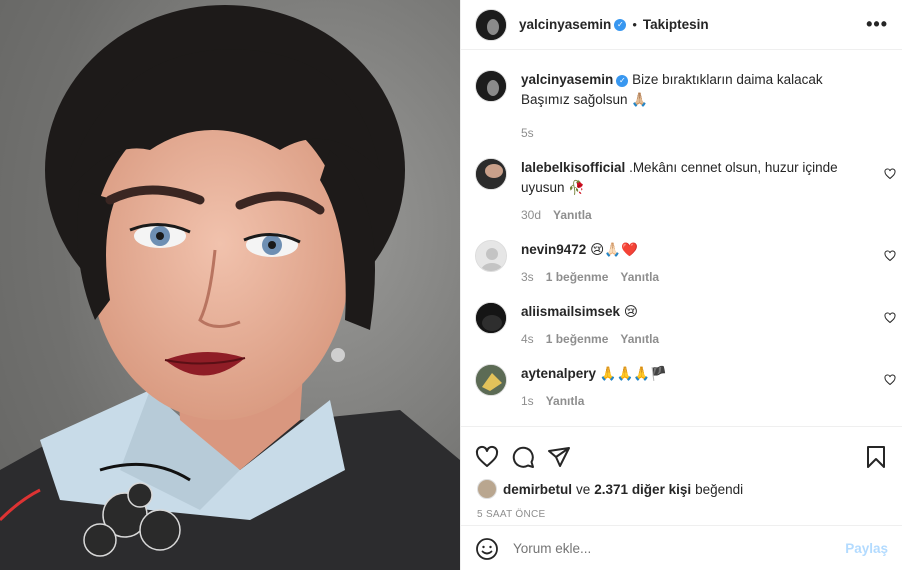  Describe the element at coordinates (681, 324) in the screenshot. I see `comment-item: aliismailsimsek 😢 4s 1 beğenme Yanıtla` at that location.